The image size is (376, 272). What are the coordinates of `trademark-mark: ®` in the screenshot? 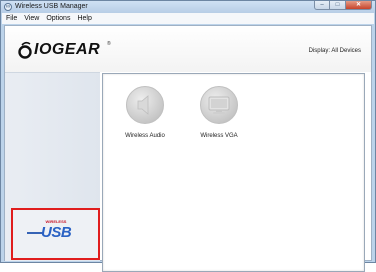 It's located at (109, 44).